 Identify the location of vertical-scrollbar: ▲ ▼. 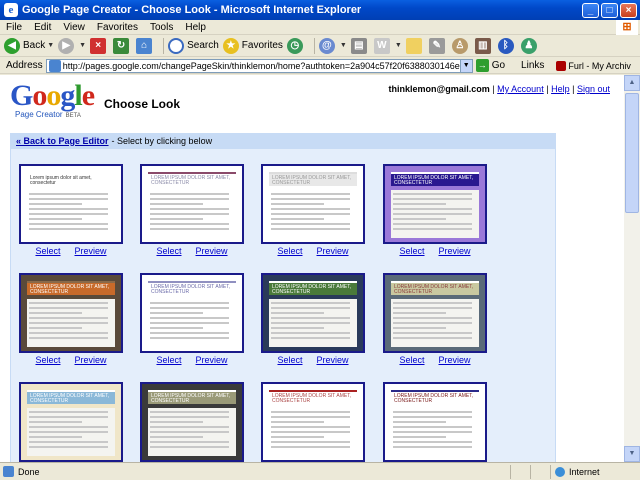
(632, 268).